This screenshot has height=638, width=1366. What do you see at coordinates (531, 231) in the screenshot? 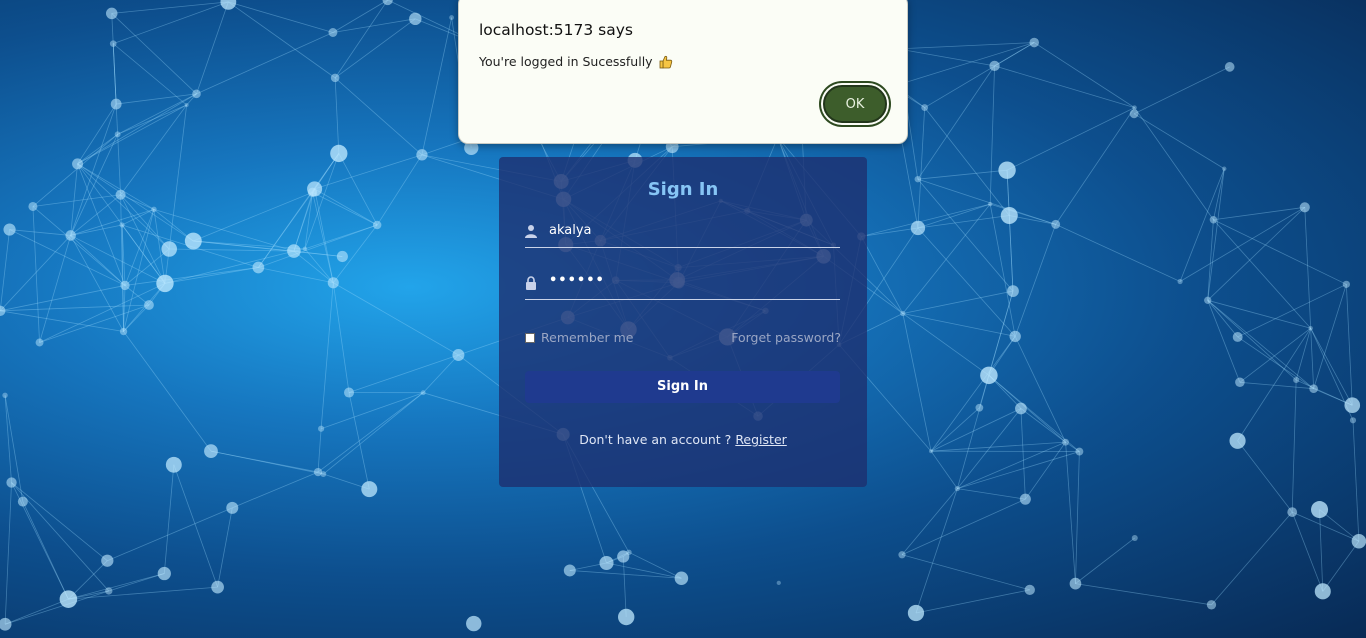
I see `user-icon` at bounding box center [531, 231].